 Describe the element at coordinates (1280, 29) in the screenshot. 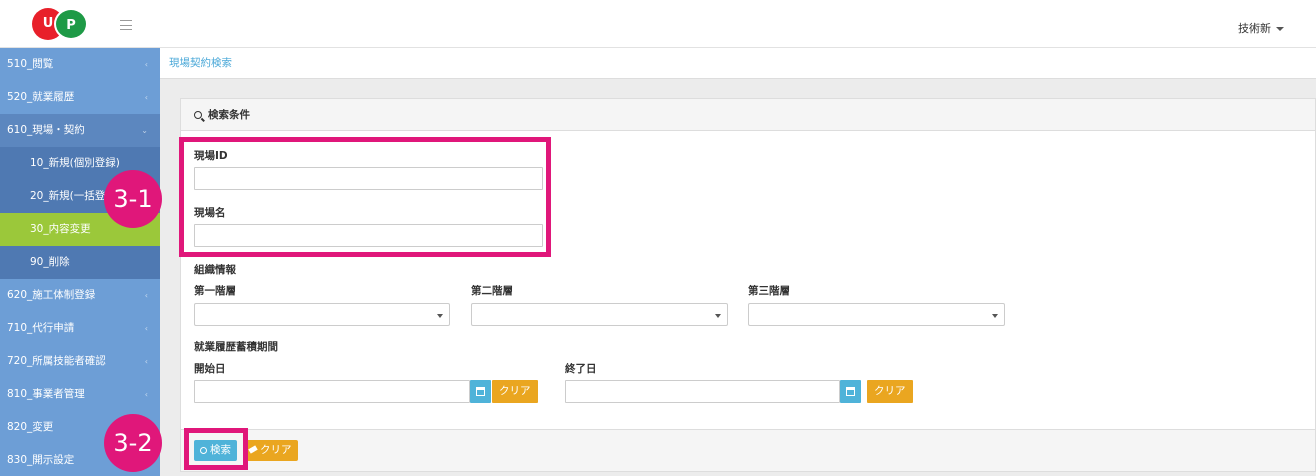

I see `caret-down-icon` at that location.